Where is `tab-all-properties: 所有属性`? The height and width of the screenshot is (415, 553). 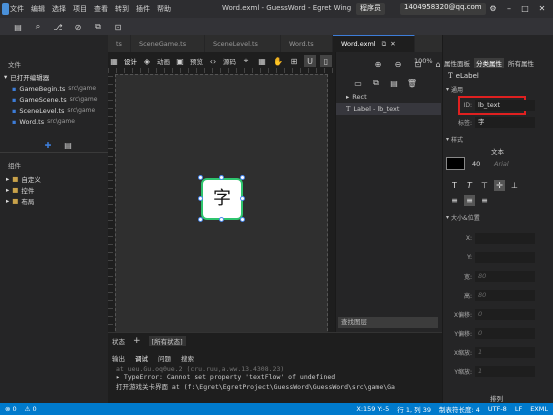 tab-all-properties: 所有属性 is located at coordinates (521, 63).